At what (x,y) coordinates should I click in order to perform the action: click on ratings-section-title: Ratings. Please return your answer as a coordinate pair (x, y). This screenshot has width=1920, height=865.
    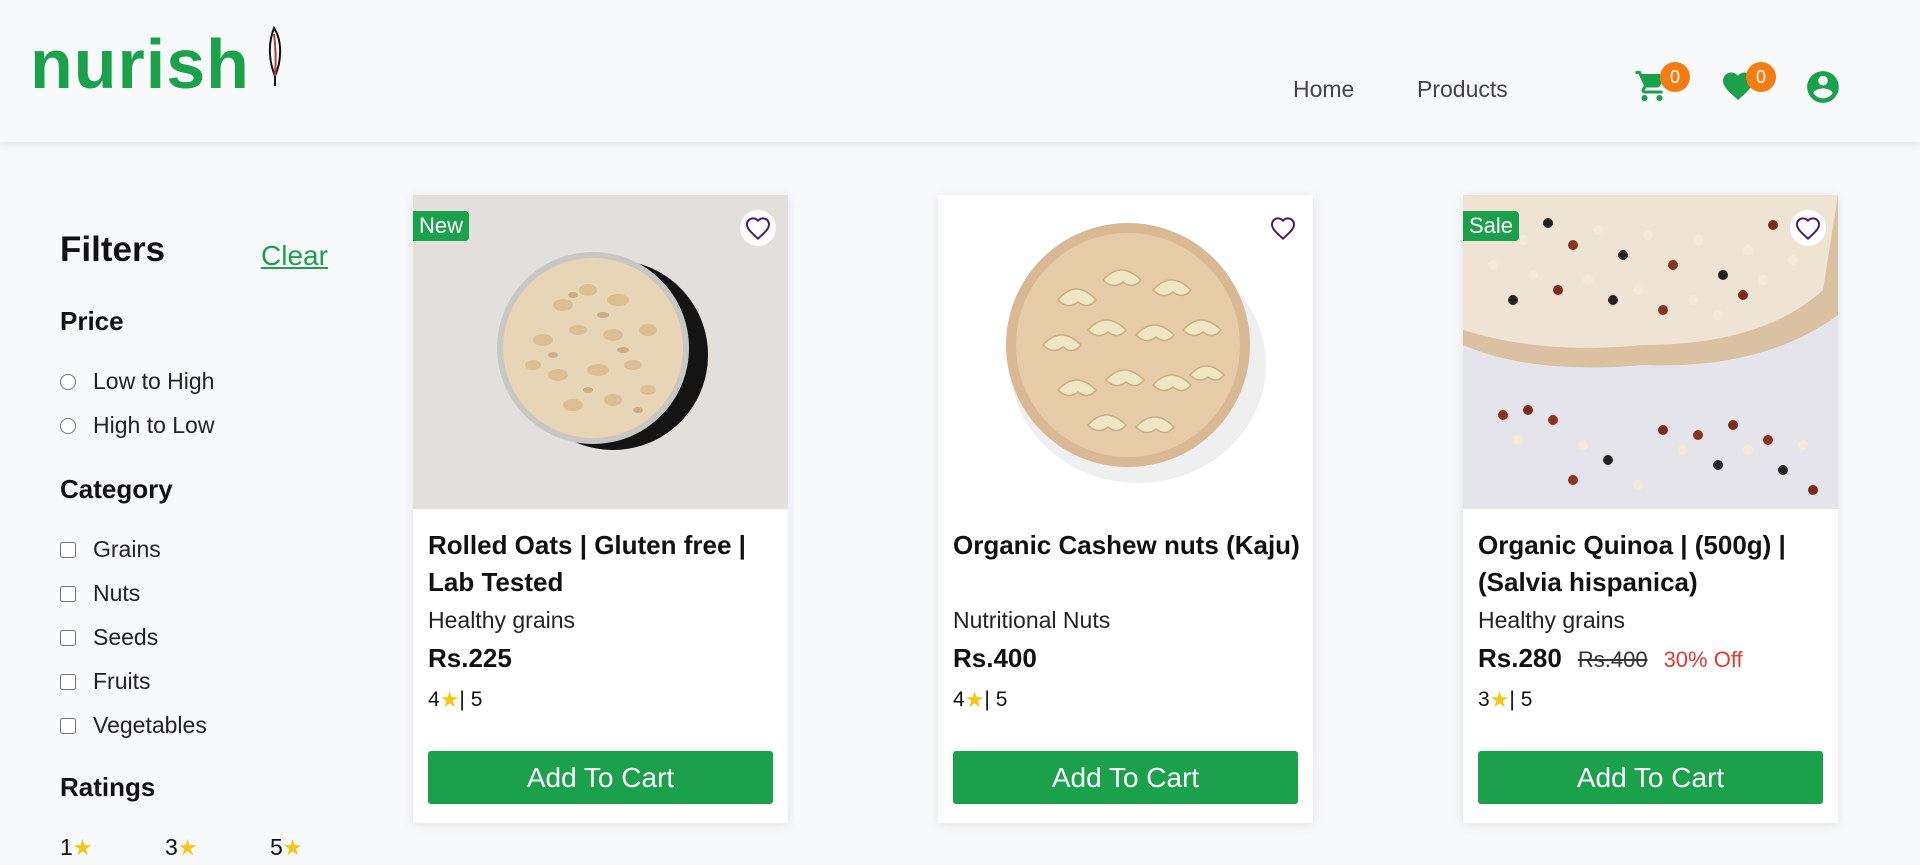
    Looking at the image, I should click on (108, 787).